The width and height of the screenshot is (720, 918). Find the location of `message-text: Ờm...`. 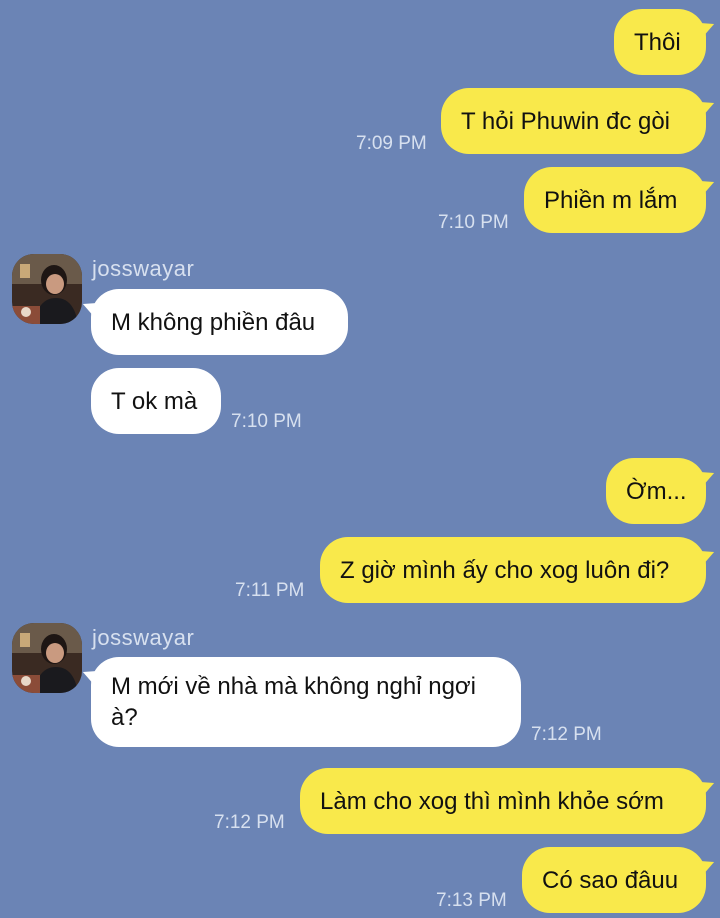

message-text: Ờm... is located at coordinates (656, 491).